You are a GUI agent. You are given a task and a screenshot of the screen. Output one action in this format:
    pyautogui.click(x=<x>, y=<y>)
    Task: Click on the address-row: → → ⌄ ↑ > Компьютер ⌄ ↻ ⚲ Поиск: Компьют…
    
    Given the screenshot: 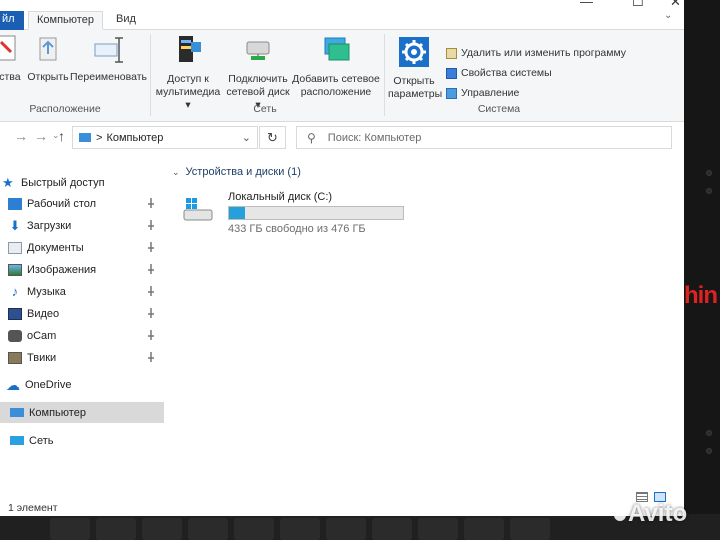 What is the action you would take?
    pyautogui.click(x=342, y=138)
    